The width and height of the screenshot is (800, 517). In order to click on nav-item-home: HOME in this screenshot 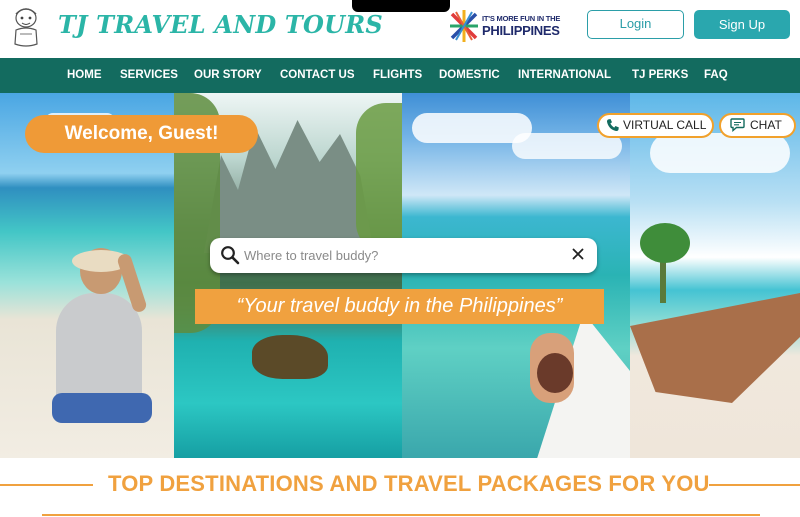, I will do `click(84, 75)`.